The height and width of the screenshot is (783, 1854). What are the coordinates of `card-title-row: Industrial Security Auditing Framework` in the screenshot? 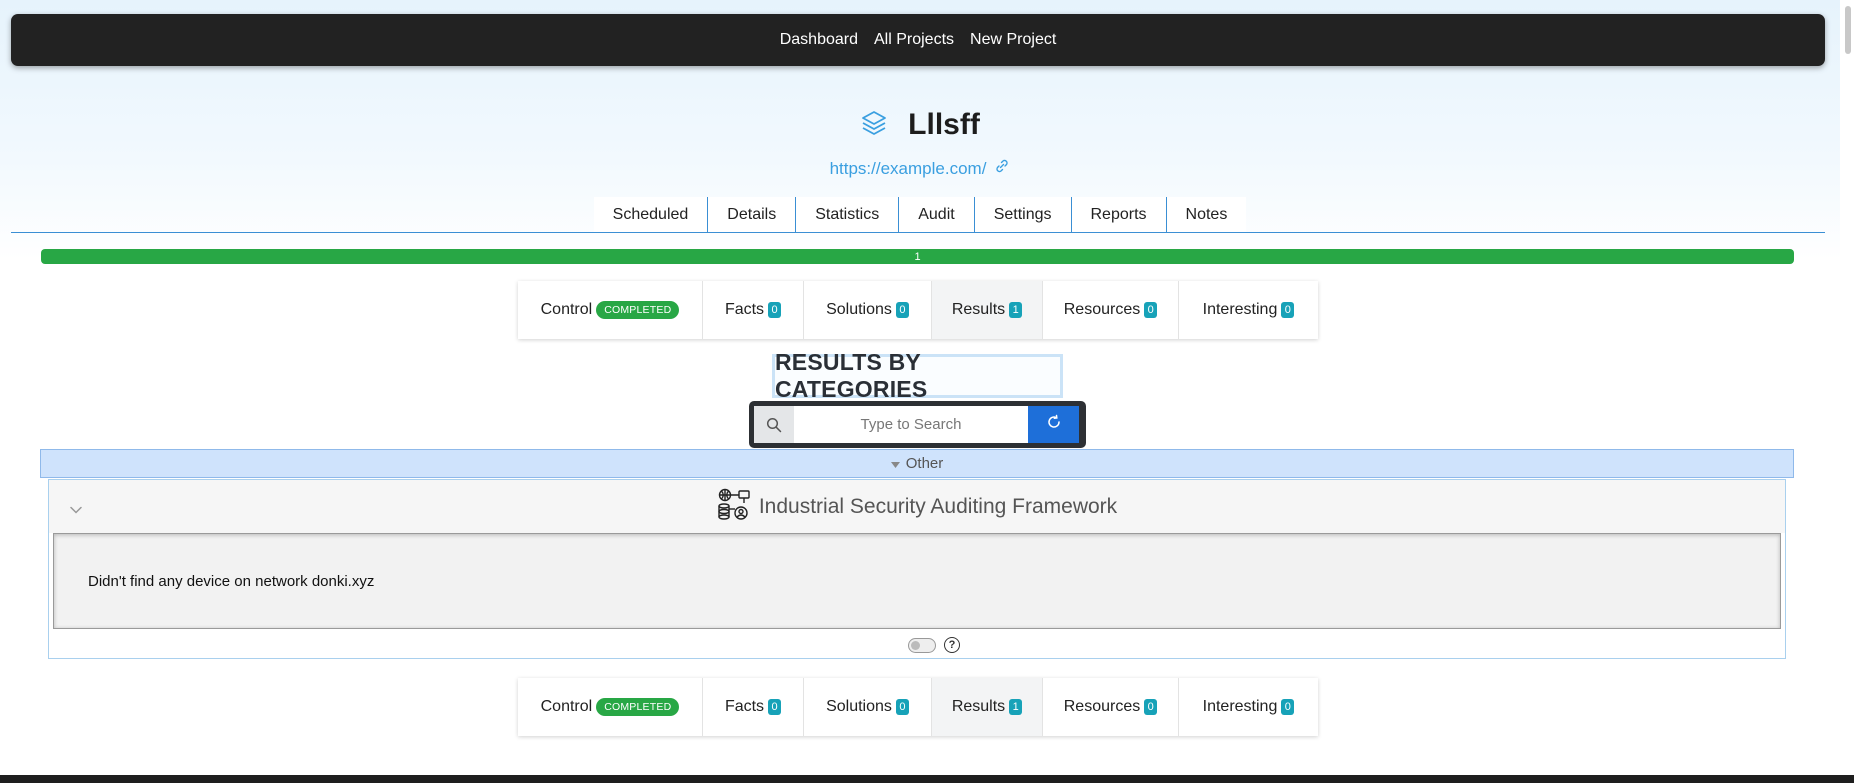 It's located at (917, 506).